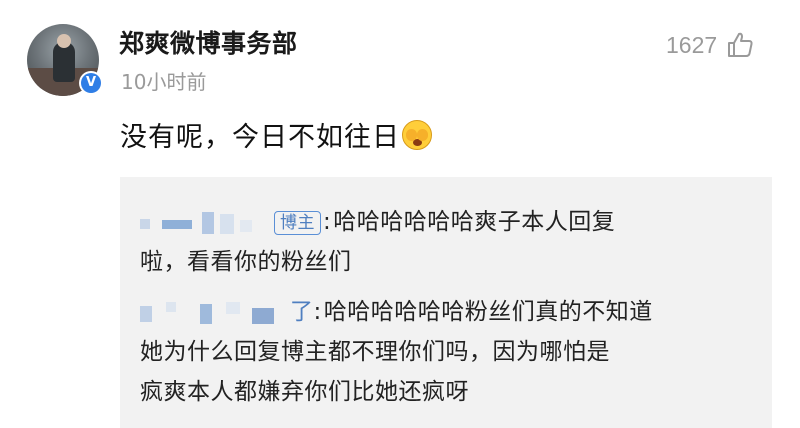  What do you see at coordinates (375, 352) in the screenshot?
I see `reply-text-continued: 她为什么回复博主都不理你们吗，因为哪怕是` at bounding box center [375, 352].